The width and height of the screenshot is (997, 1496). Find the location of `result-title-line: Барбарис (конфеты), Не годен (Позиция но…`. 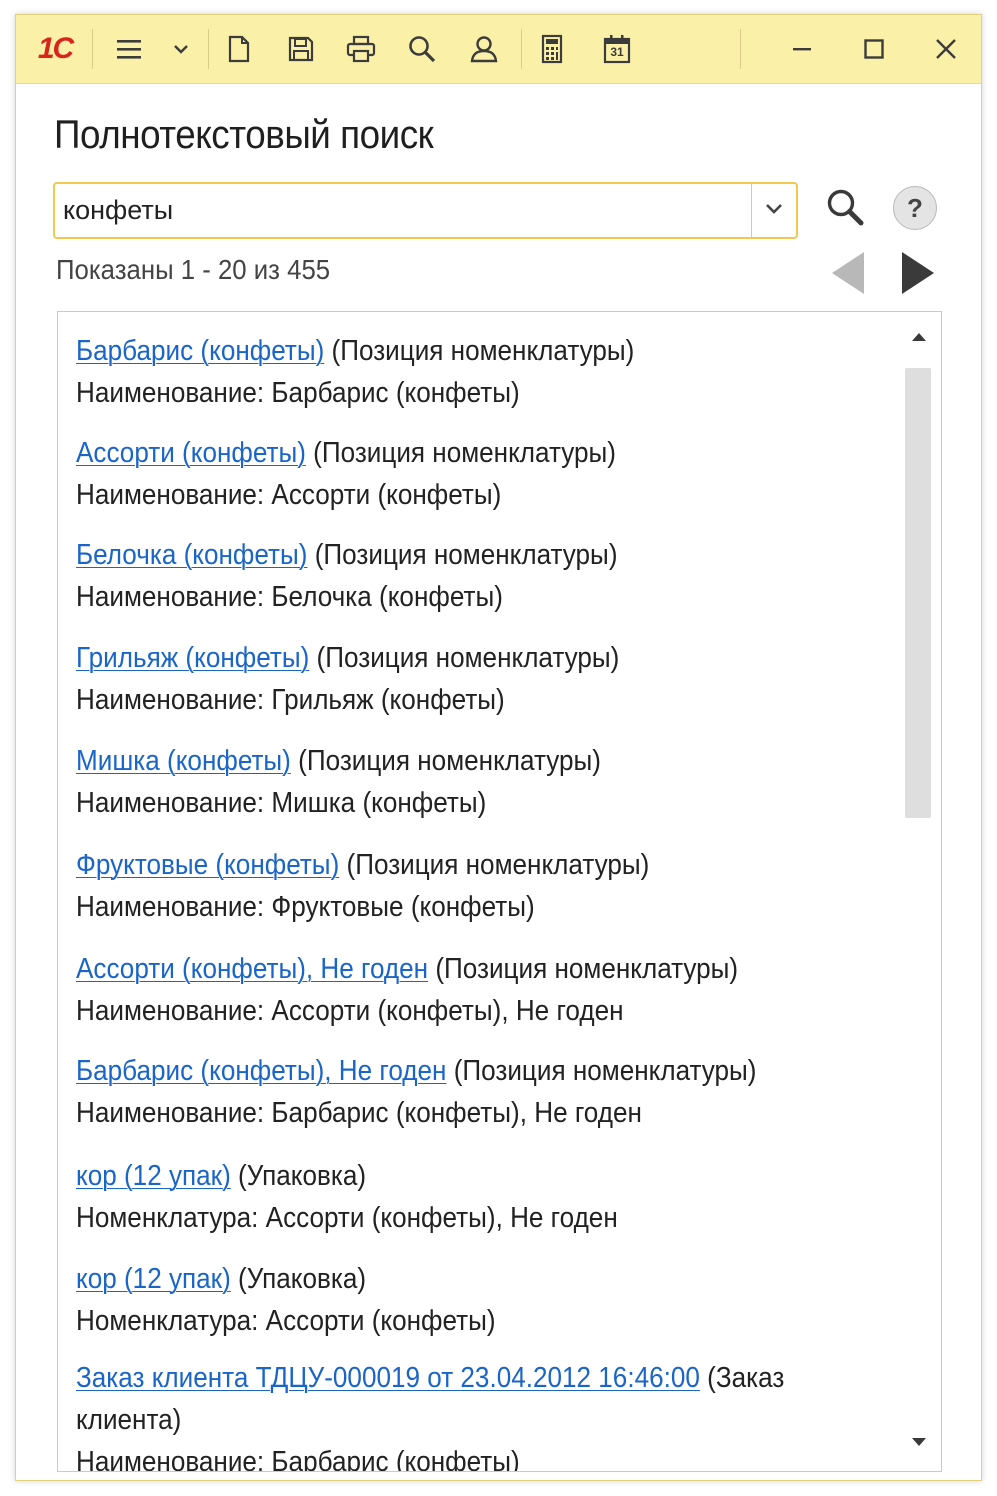

result-title-line: Барбарис (конфеты), Не годен (Позиция но… is located at coordinates (445, 1071).